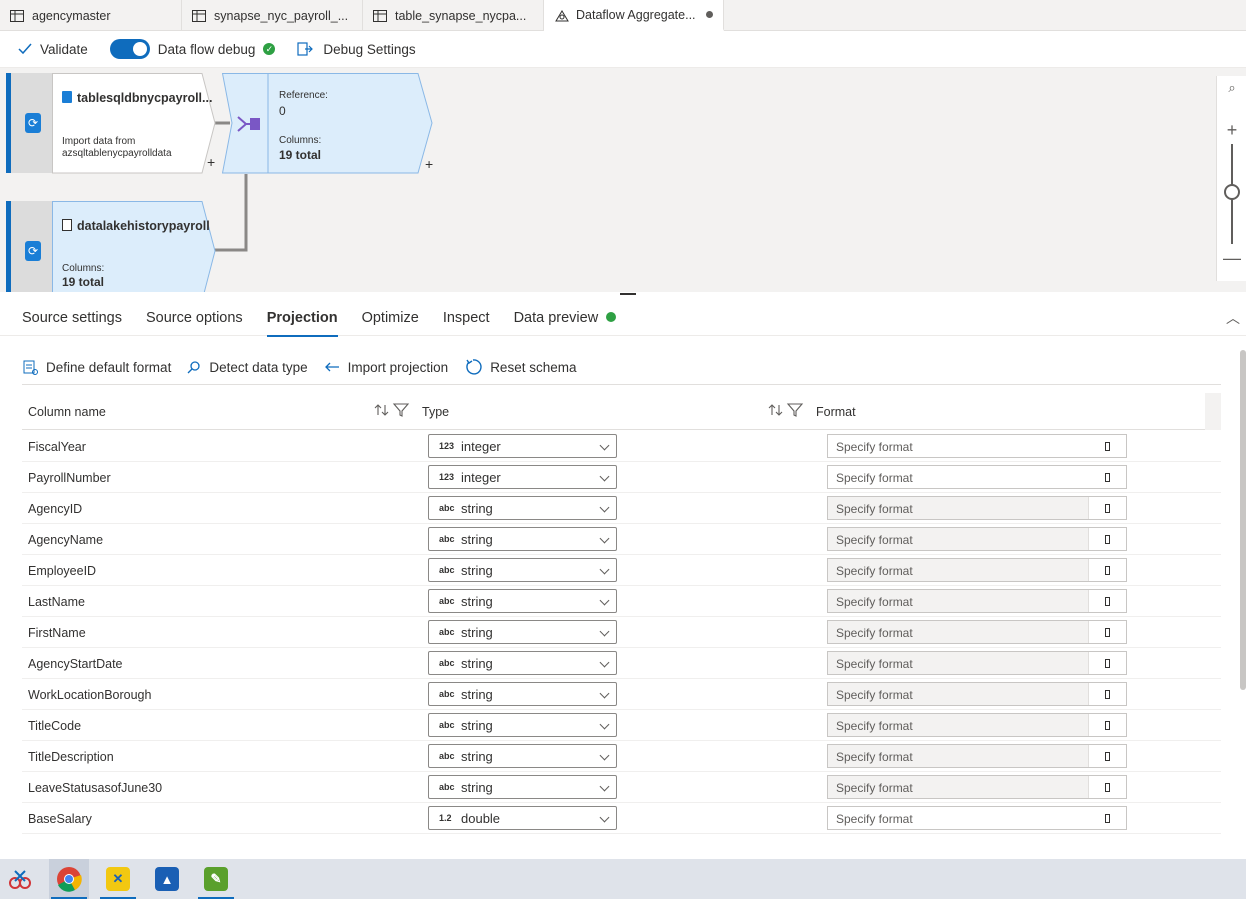 The height and width of the screenshot is (899, 1246). Describe the element at coordinates (20, 879) in the screenshot. I see `snipping-tool-icon` at that location.